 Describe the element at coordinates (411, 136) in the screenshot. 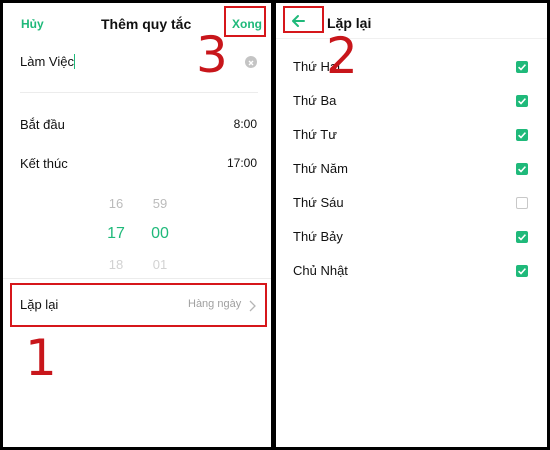

I see `day-row: Thứ Tư` at that location.